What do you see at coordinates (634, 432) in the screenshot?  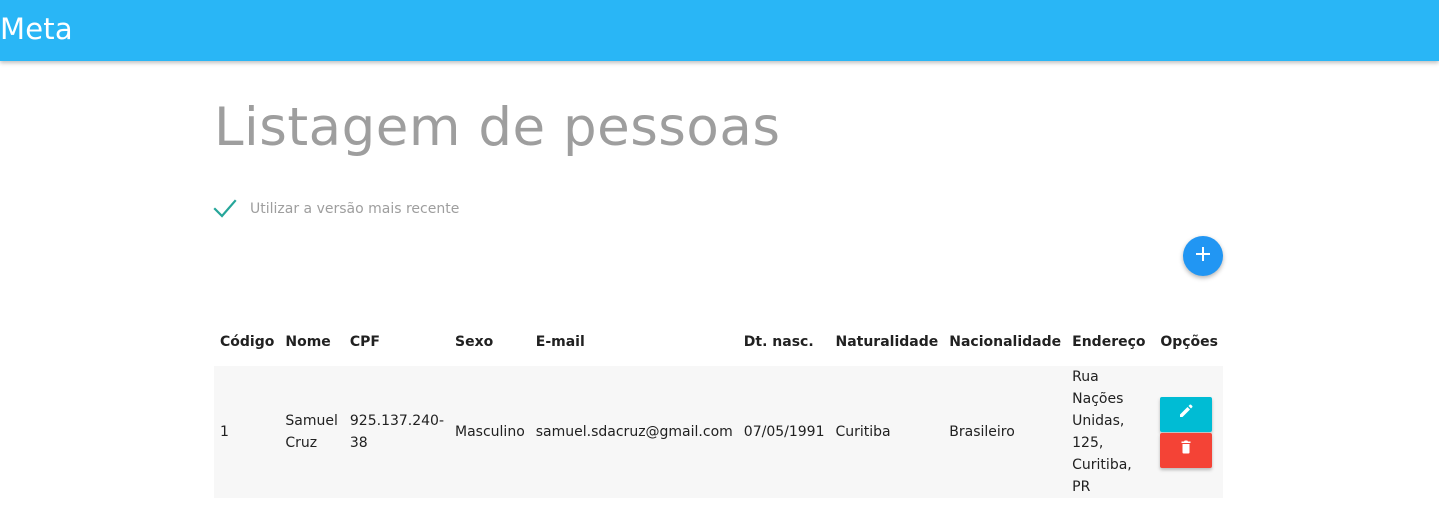 I see `cell-email: samuel.sdacruz@gmail.com` at bounding box center [634, 432].